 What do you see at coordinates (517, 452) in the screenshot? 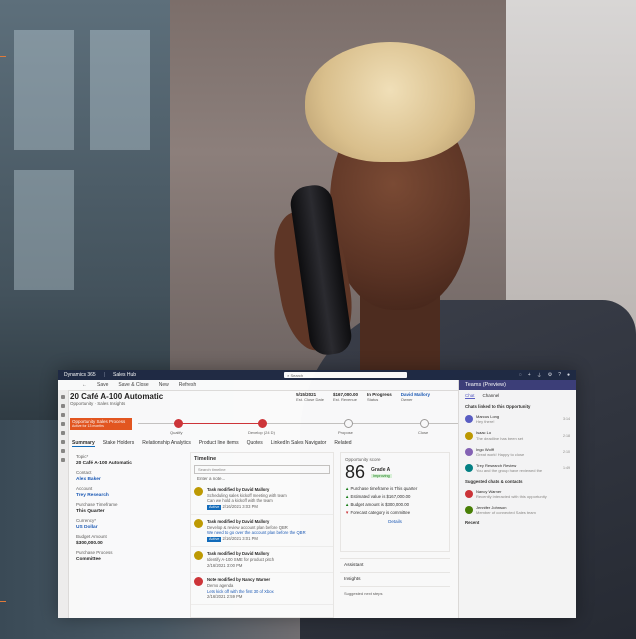
I see `chat-item: Ingo Wolff Great work! Happy to close 2:10` at bounding box center [517, 452].